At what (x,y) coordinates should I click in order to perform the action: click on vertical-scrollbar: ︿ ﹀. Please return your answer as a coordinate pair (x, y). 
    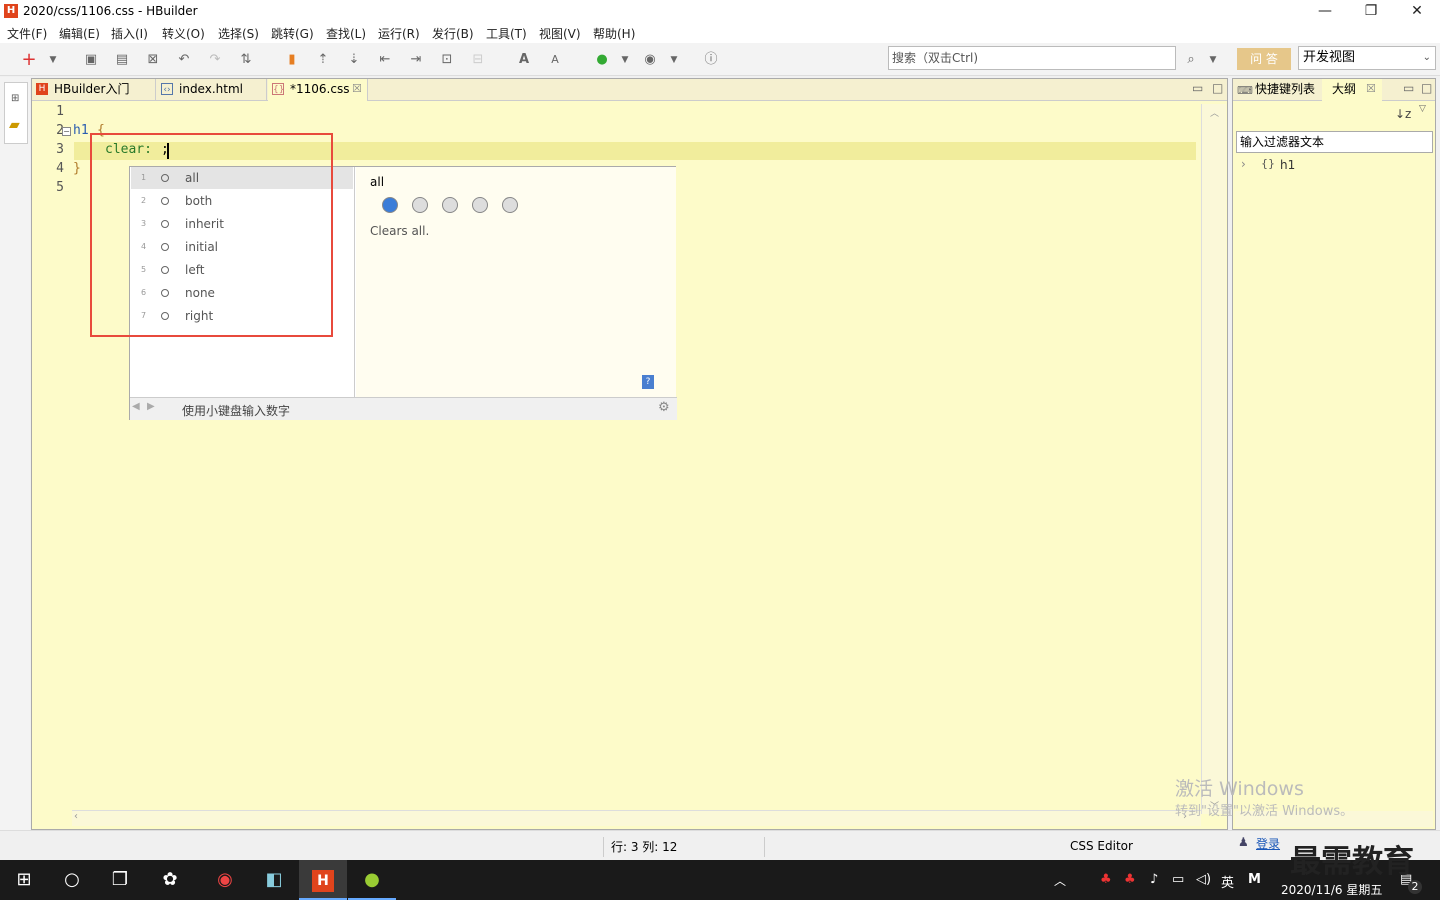
    Looking at the image, I should click on (1213, 459).